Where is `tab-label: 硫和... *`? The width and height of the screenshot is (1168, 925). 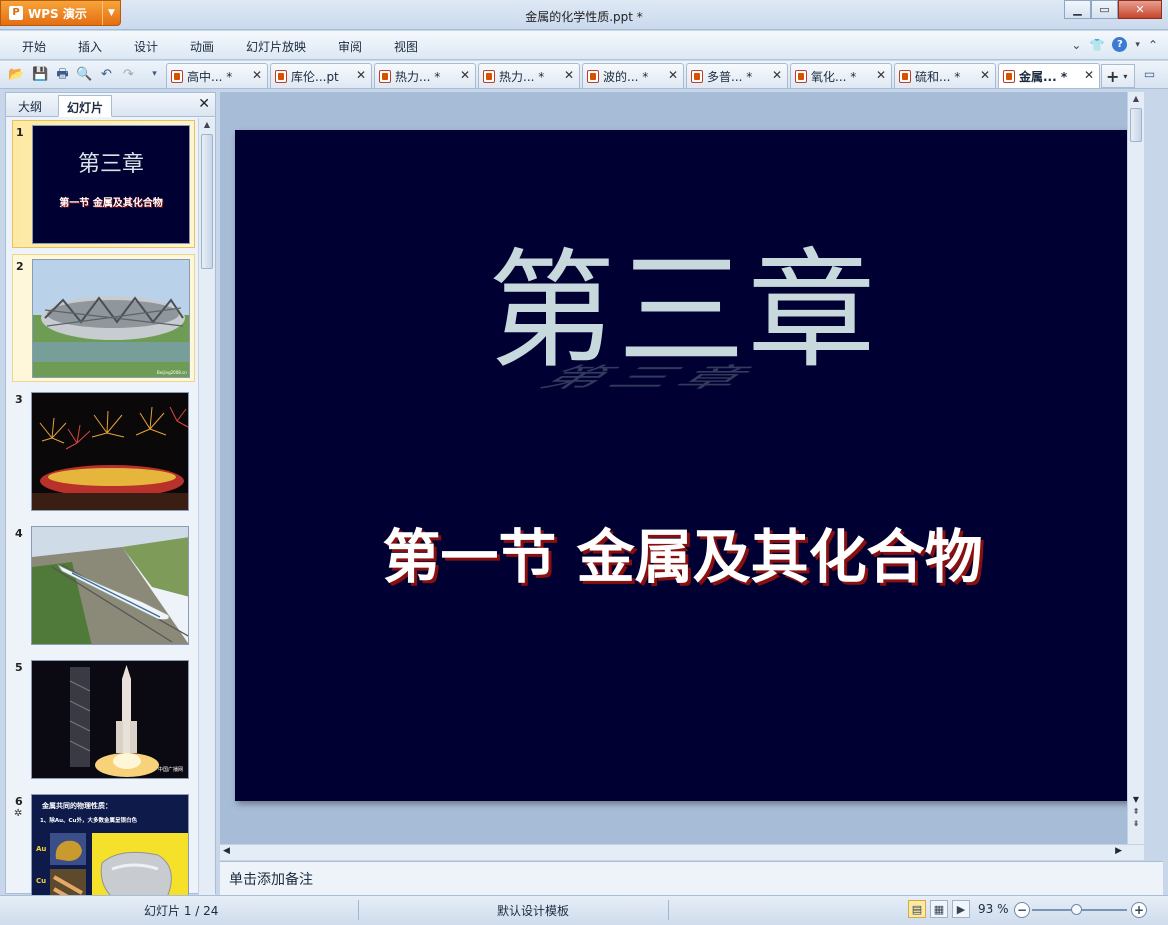 tab-label: 硫和... * is located at coordinates (938, 76).